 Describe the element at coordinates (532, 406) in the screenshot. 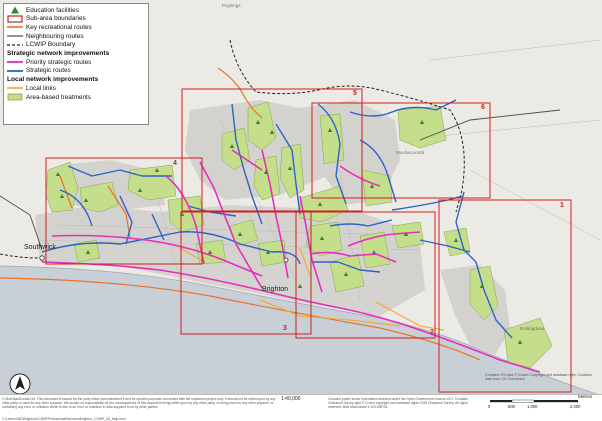

I see `scale-tick-label: 1,000` at that location.